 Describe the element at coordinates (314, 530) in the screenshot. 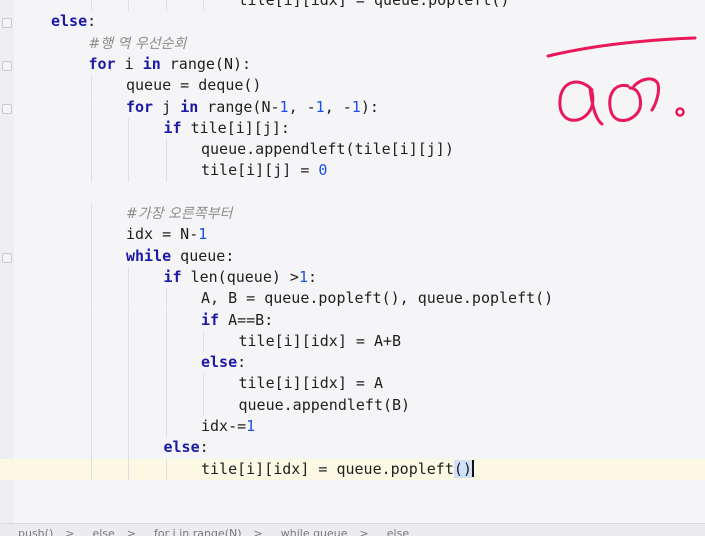

I see `breadcrumb-item: while queue` at that location.